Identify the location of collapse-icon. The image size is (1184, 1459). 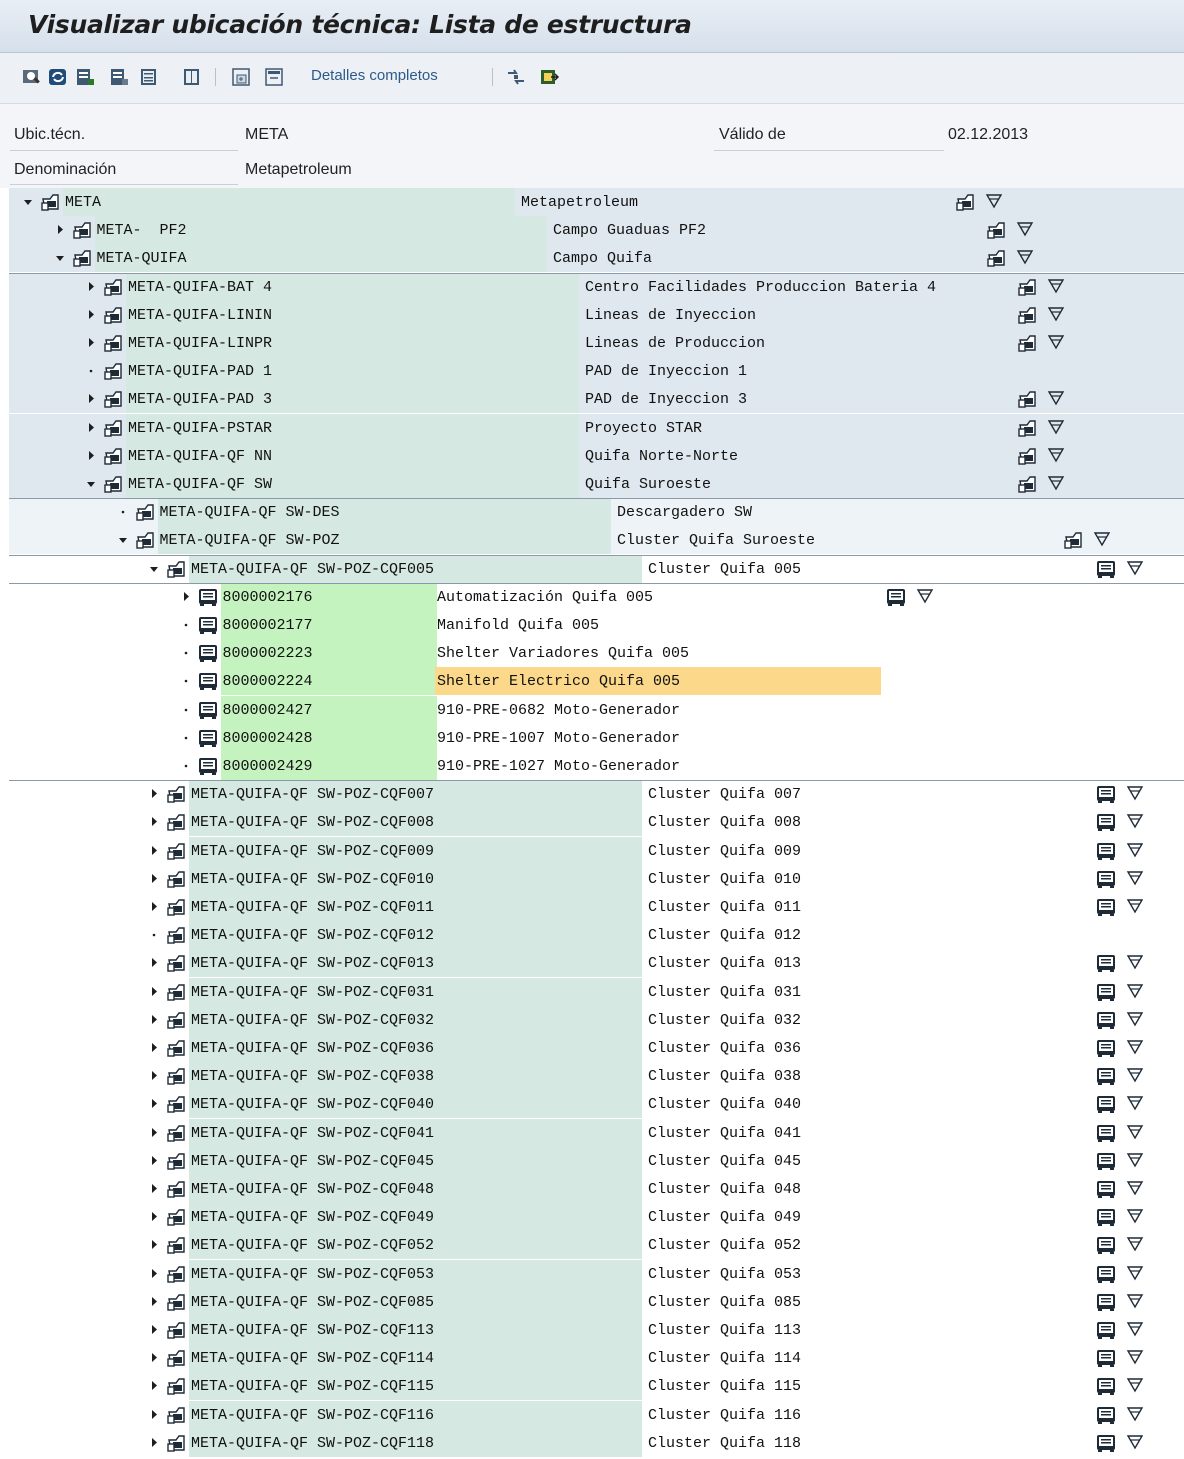
(119, 77).